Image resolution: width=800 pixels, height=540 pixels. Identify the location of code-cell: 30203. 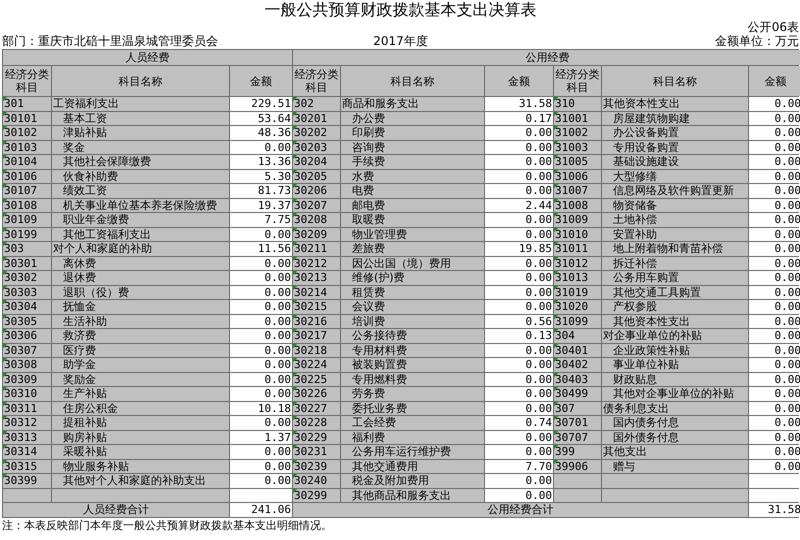
(316, 147).